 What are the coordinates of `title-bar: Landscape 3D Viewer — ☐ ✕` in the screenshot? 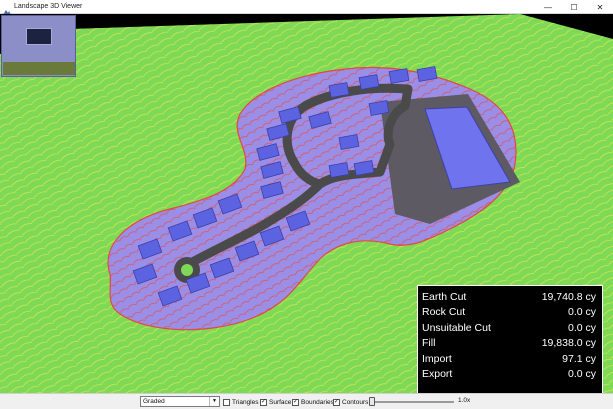 It's located at (306, 7).